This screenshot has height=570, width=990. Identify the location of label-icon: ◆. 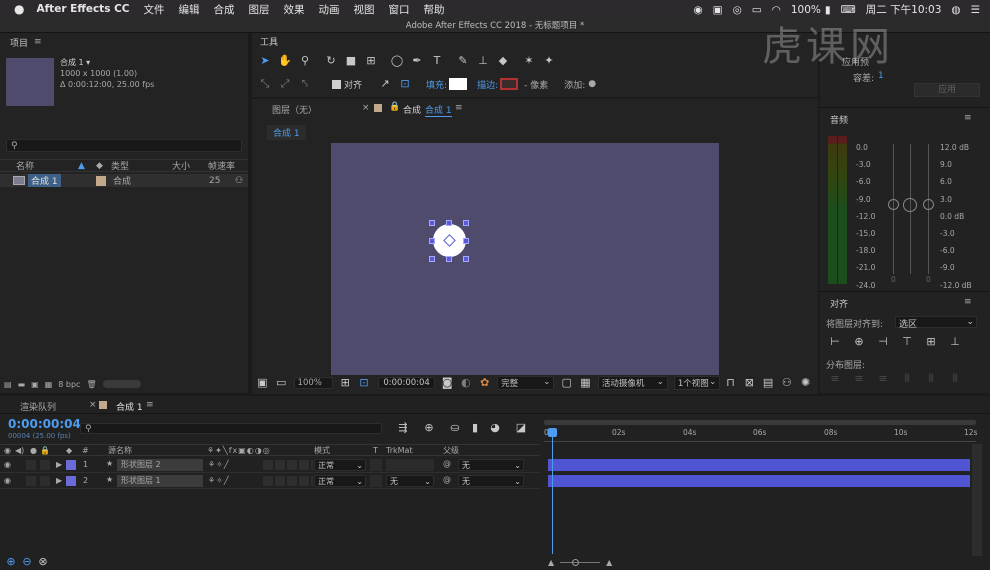
(69, 450).